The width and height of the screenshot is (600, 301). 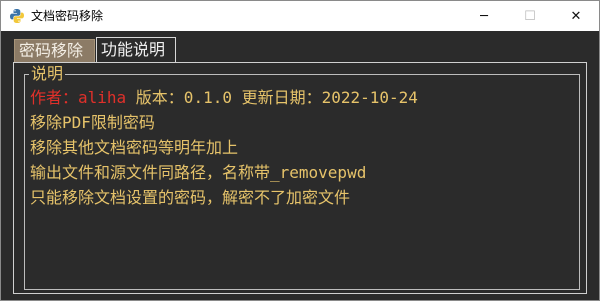 I want to click on author-text: 作者：aliha, so click(x=78, y=97).